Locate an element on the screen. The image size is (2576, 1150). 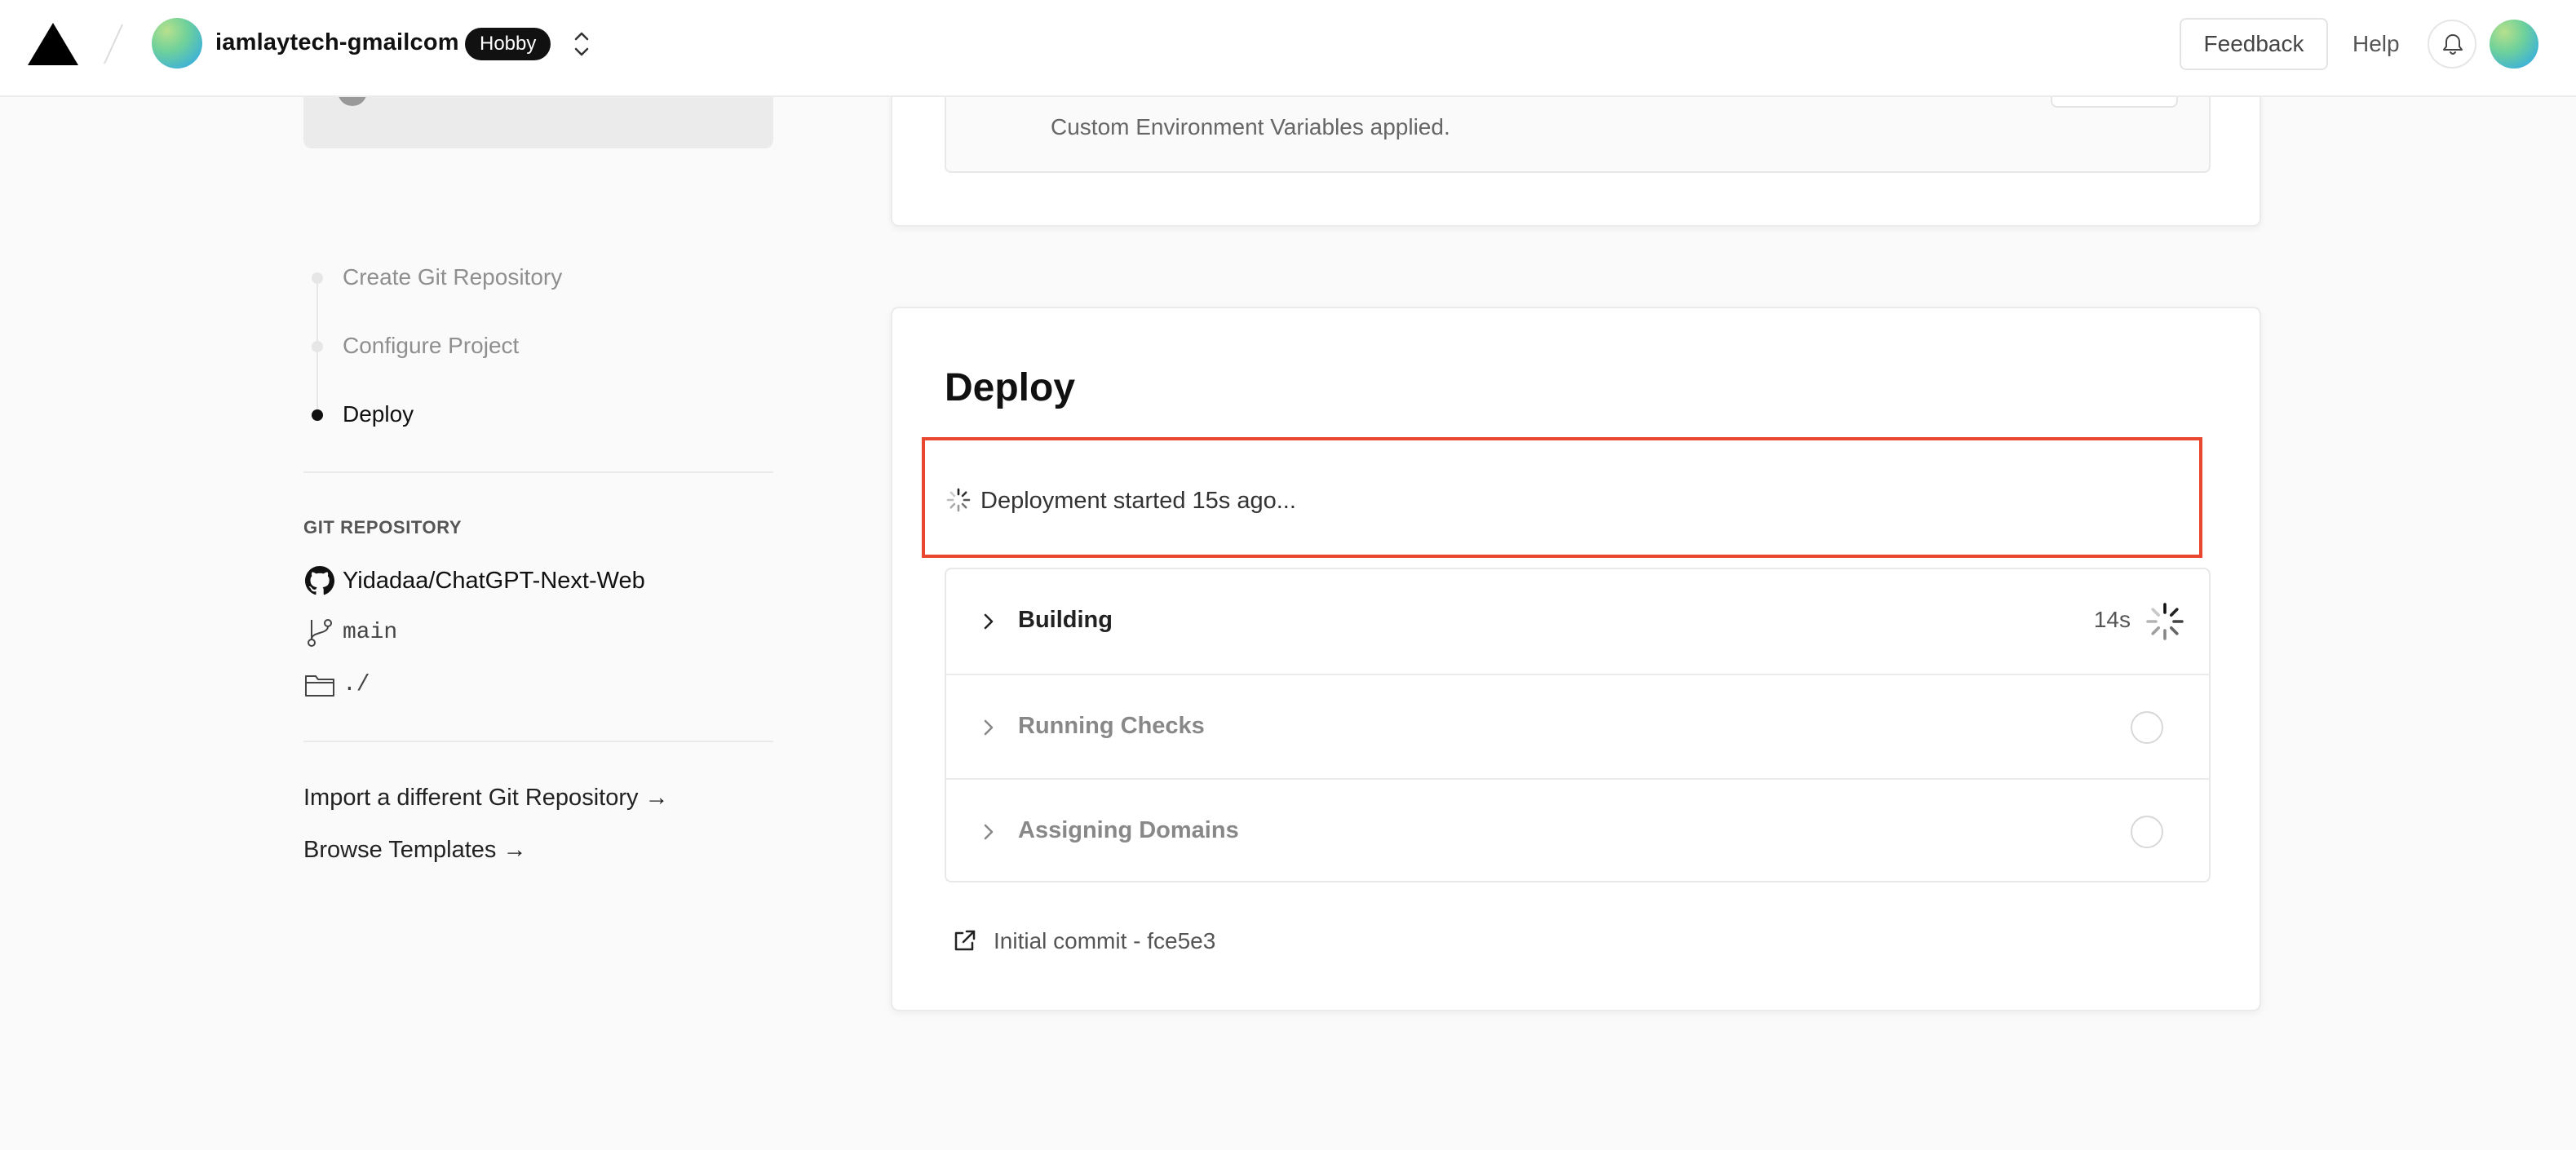
import-different-repo-link: Import a different Git Repository → is located at coordinates (486, 798).